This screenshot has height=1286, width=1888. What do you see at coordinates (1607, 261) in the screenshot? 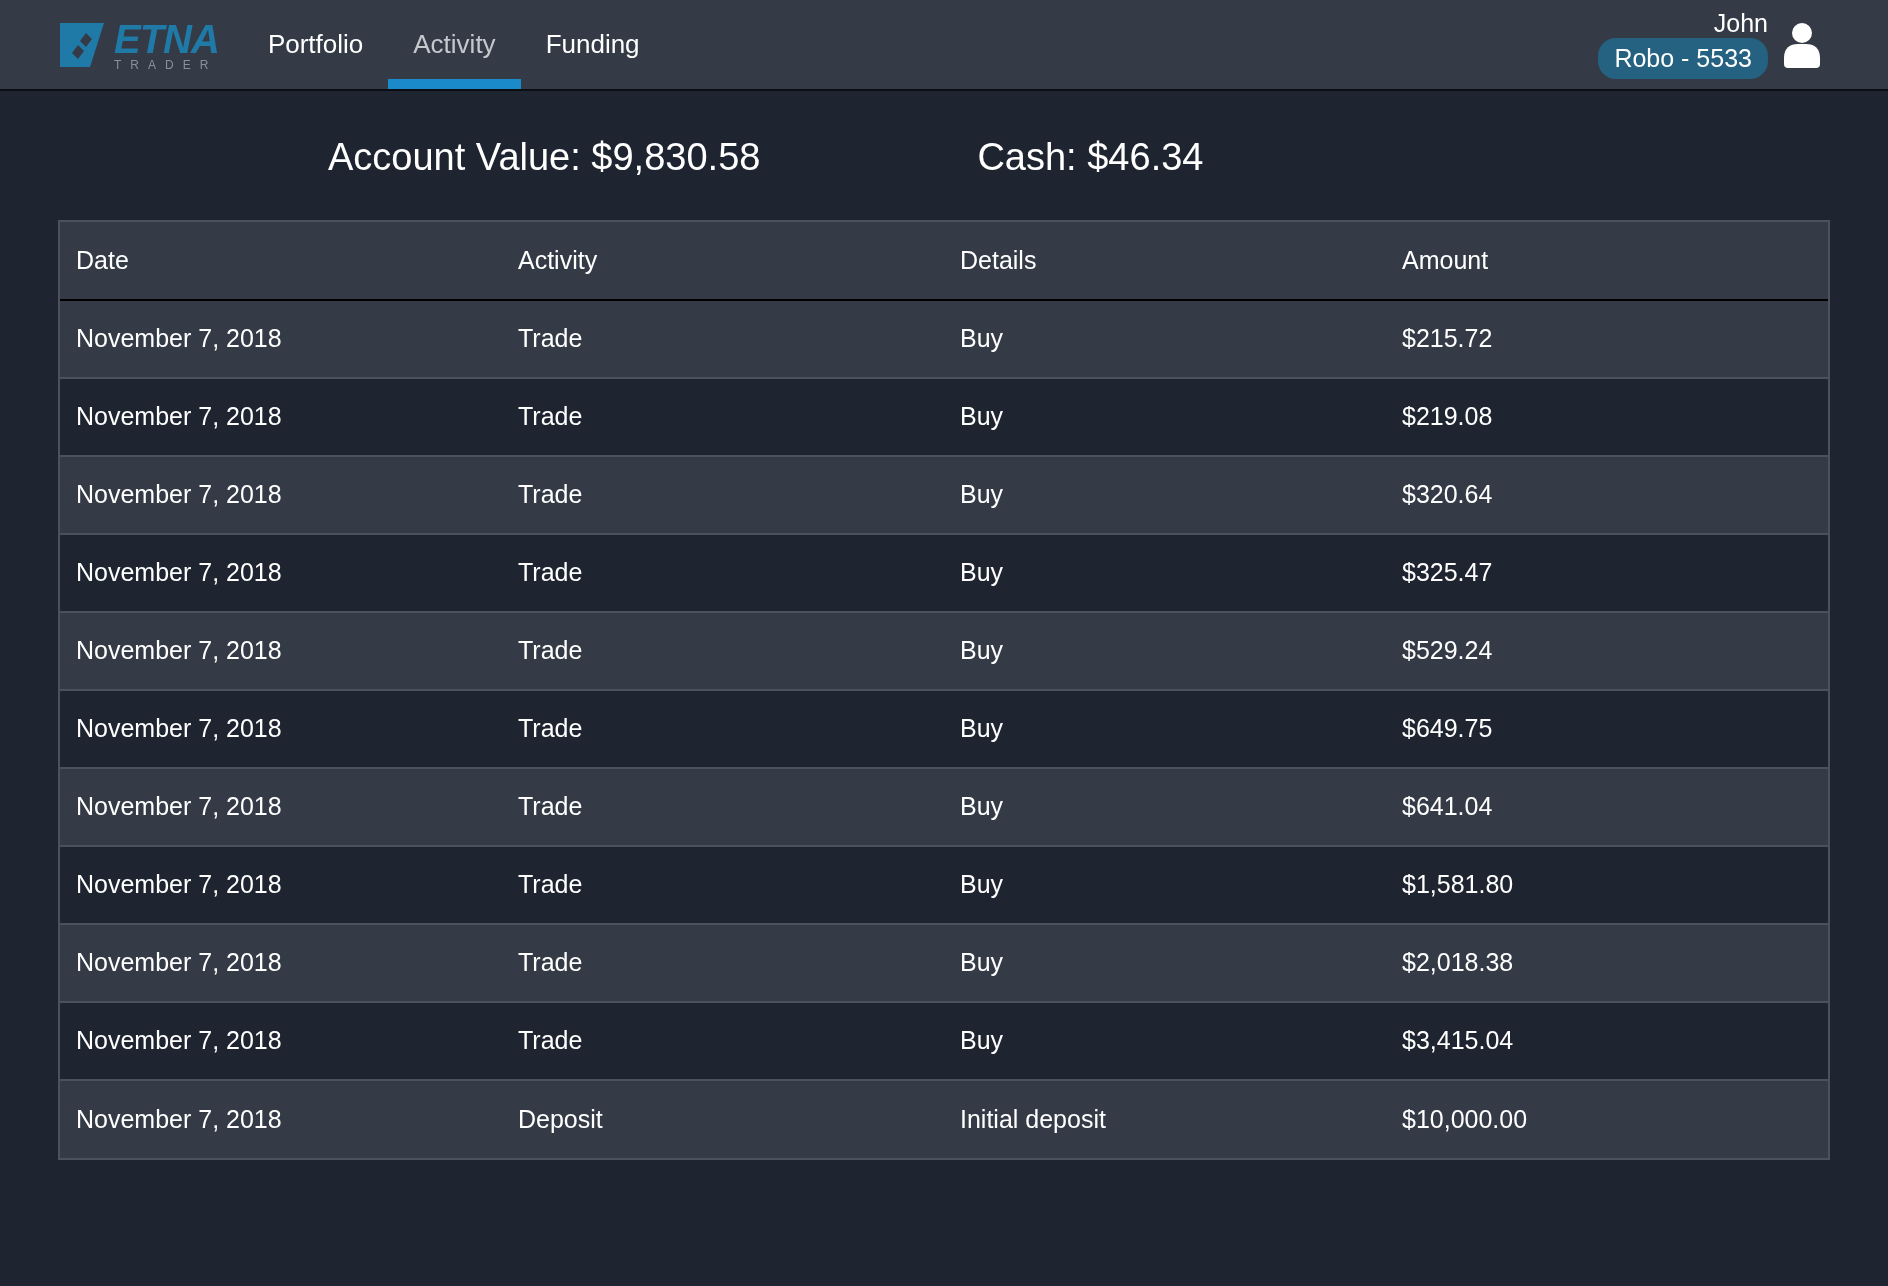
I see `column-header: Amount` at bounding box center [1607, 261].